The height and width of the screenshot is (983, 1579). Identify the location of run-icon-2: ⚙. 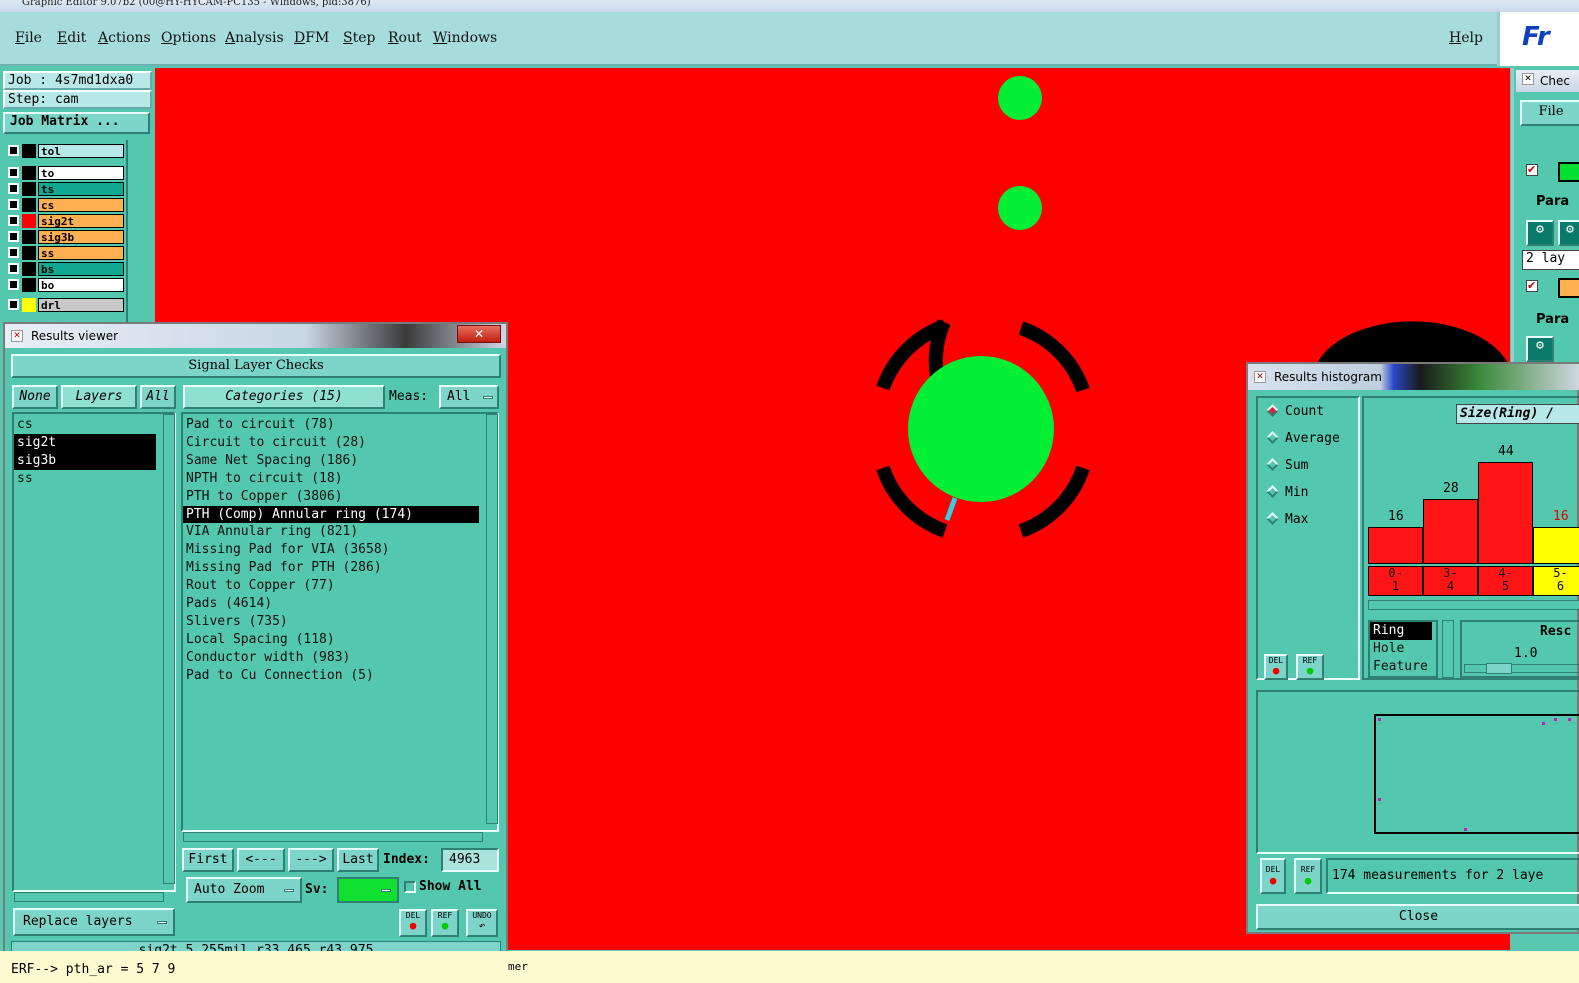
(1568, 233).